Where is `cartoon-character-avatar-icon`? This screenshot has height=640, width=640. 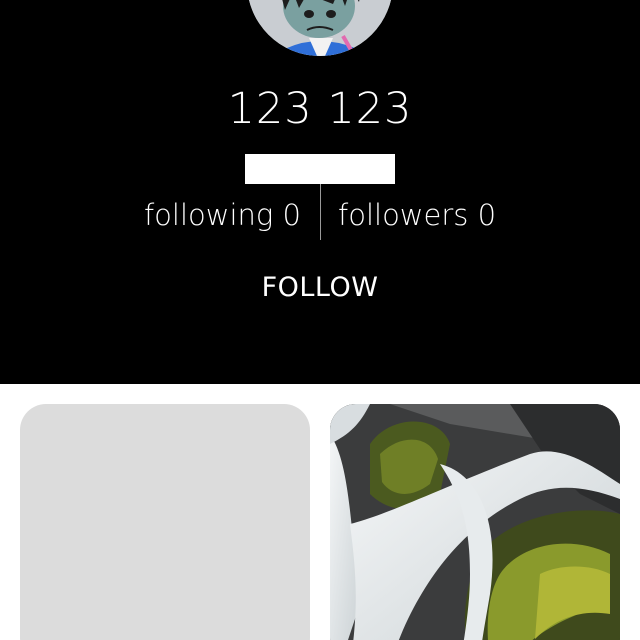
cartoon-character-avatar-icon is located at coordinates (320, 28).